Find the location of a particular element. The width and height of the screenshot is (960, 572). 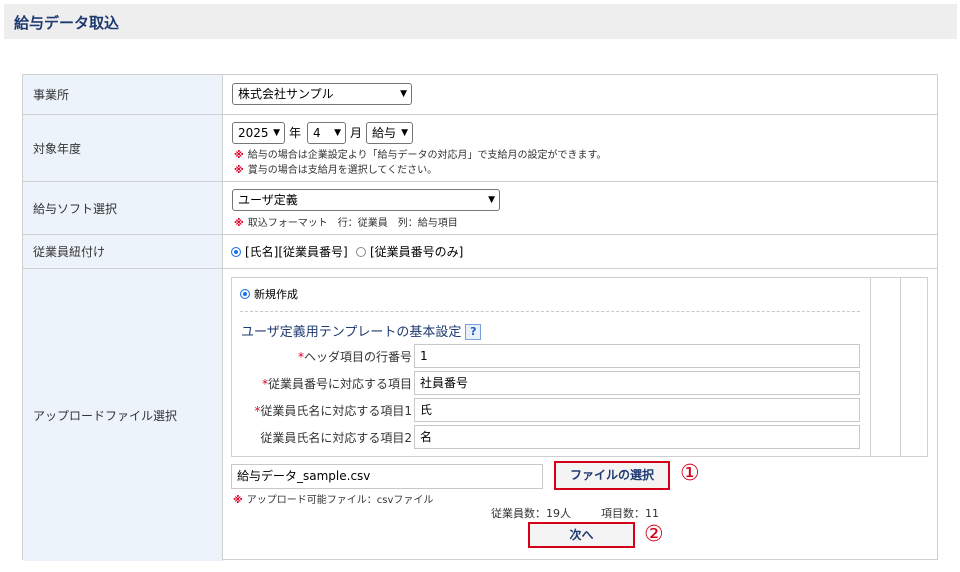

upload-label: アップロードファイル選択 is located at coordinates (123, 415).